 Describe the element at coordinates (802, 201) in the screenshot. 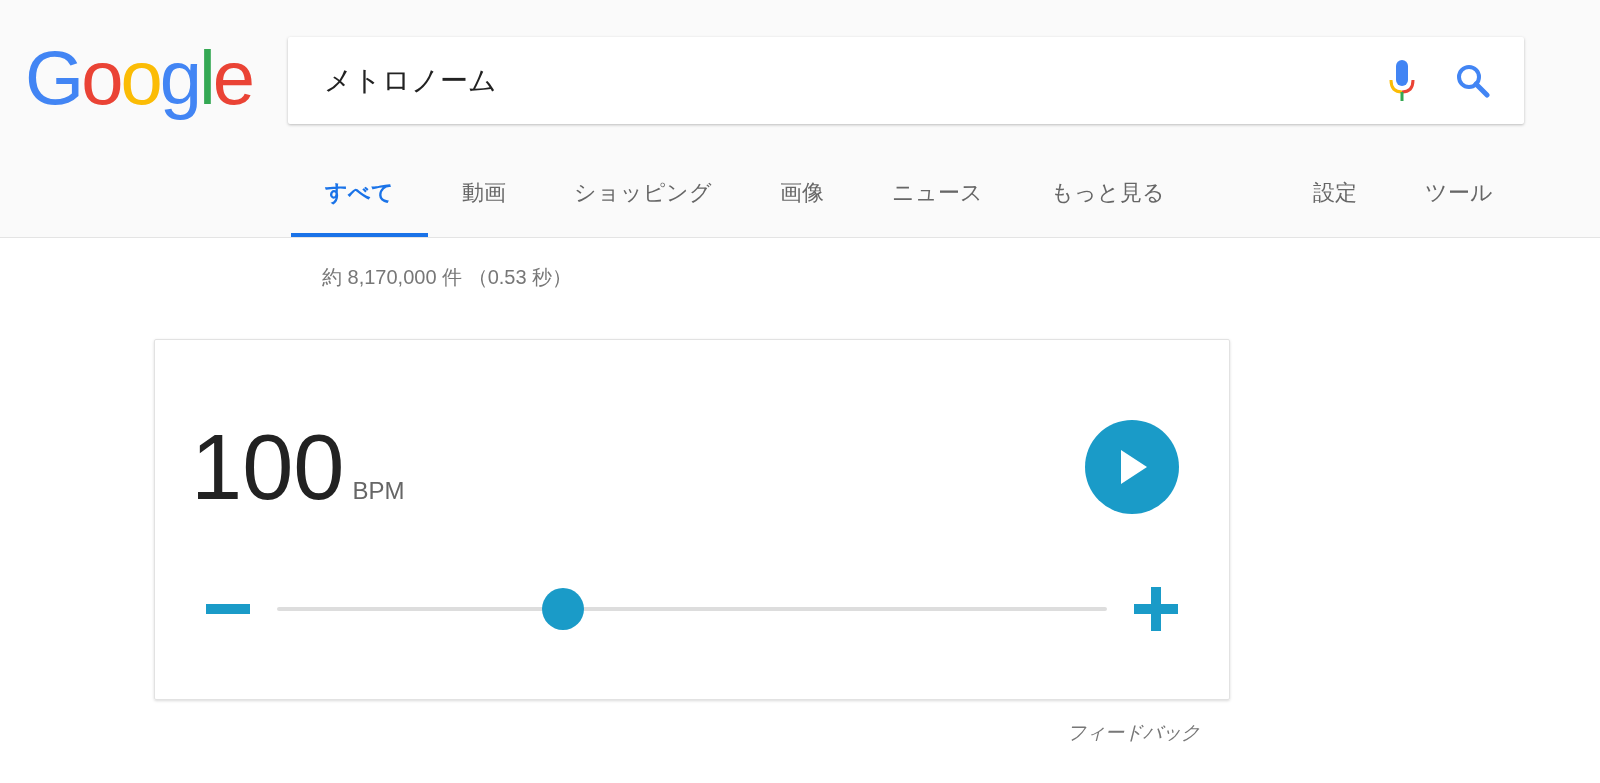

I see `nav-tab: 画像` at that location.